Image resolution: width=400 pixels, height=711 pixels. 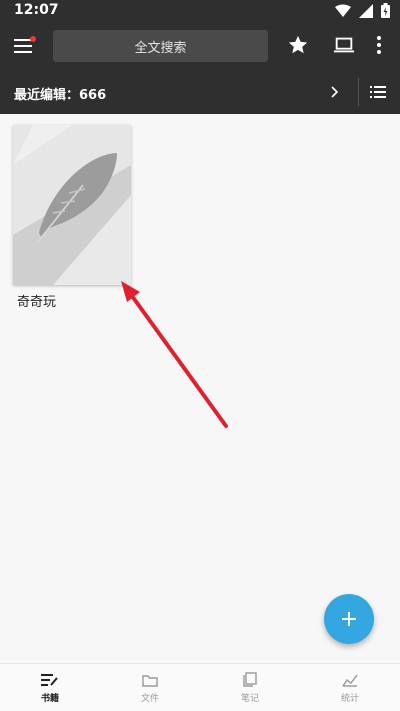 I want to click on folder-icon, so click(x=150, y=680).